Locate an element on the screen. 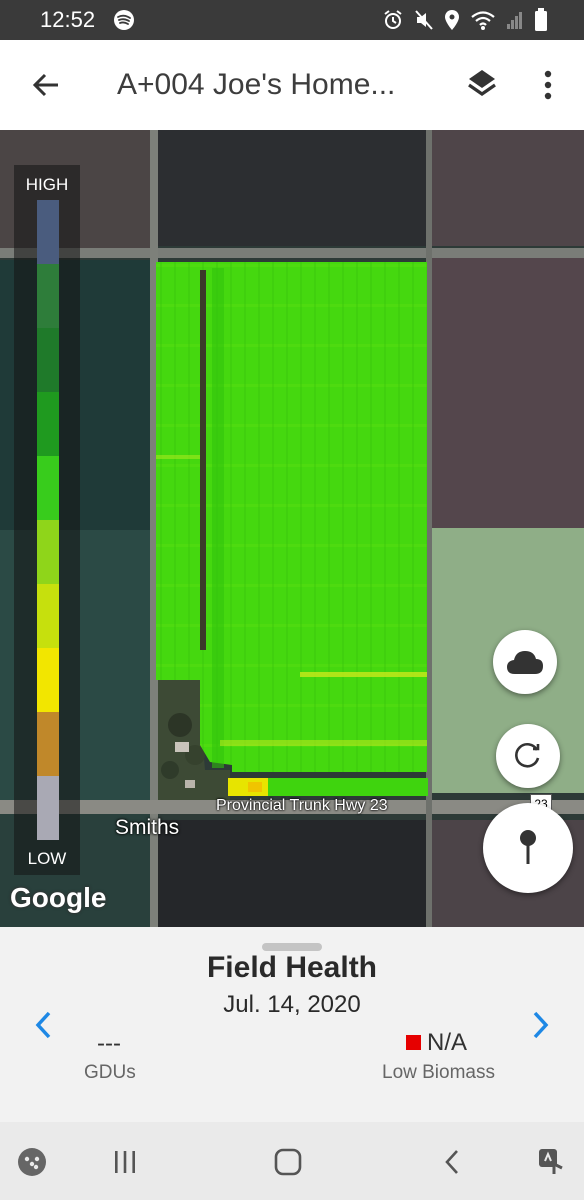 The height and width of the screenshot is (1200, 584). home-icon is located at coordinates (288, 1162).